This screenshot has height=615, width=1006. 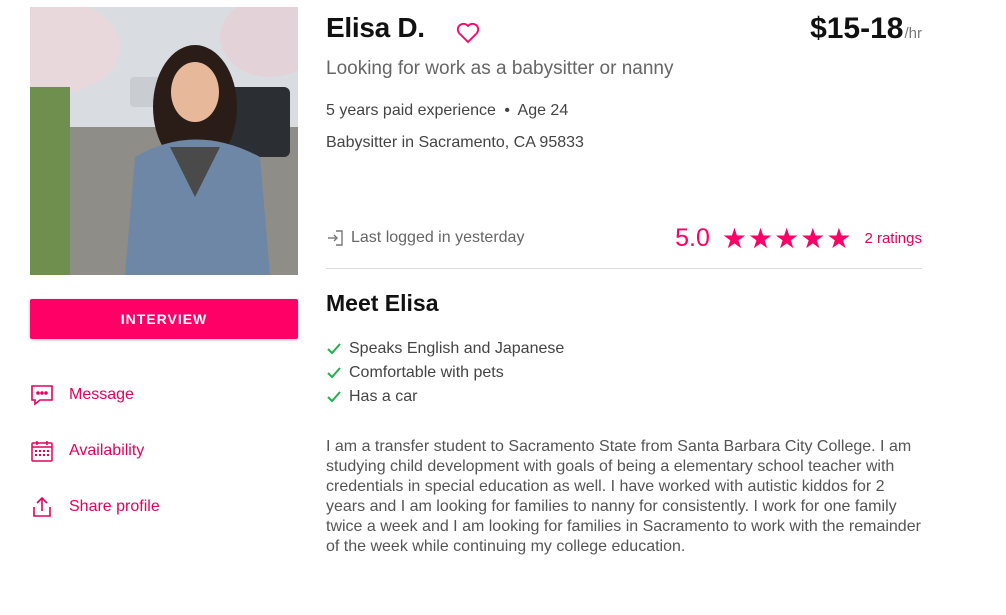 I want to click on share-icon, so click(x=42, y=507).